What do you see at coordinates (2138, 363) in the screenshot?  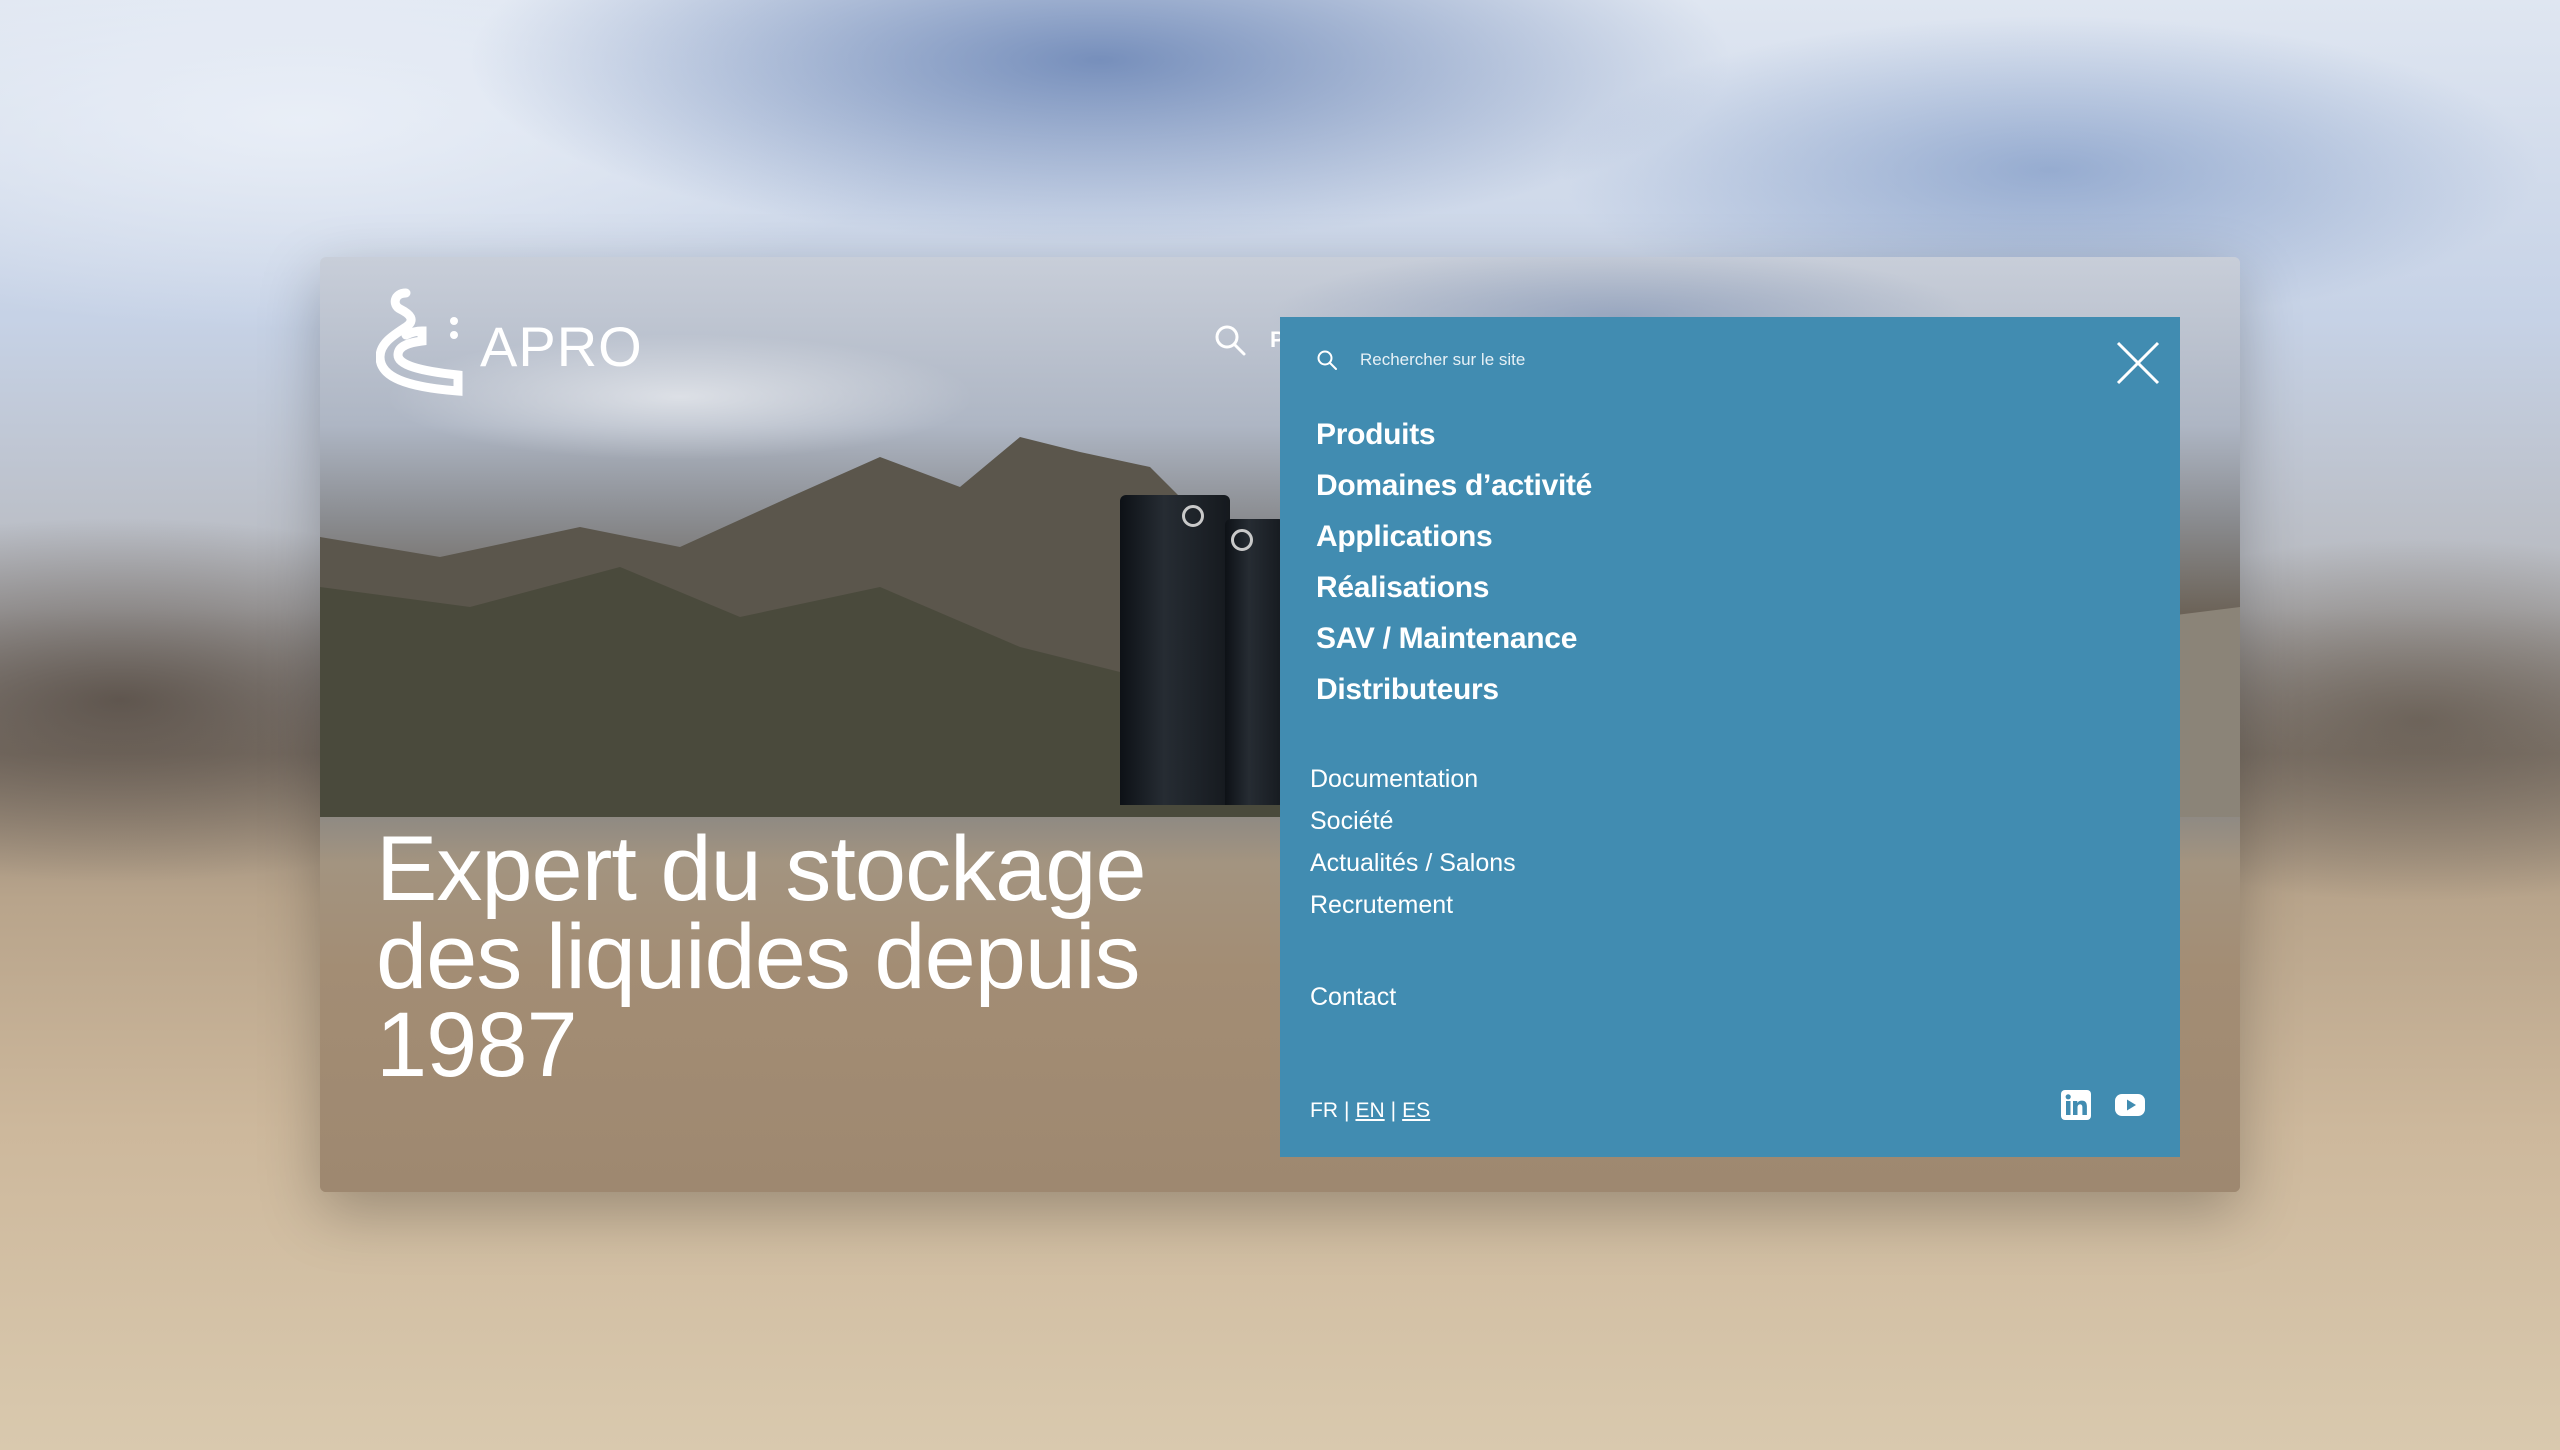 I see `close-icon` at bounding box center [2138, 363].